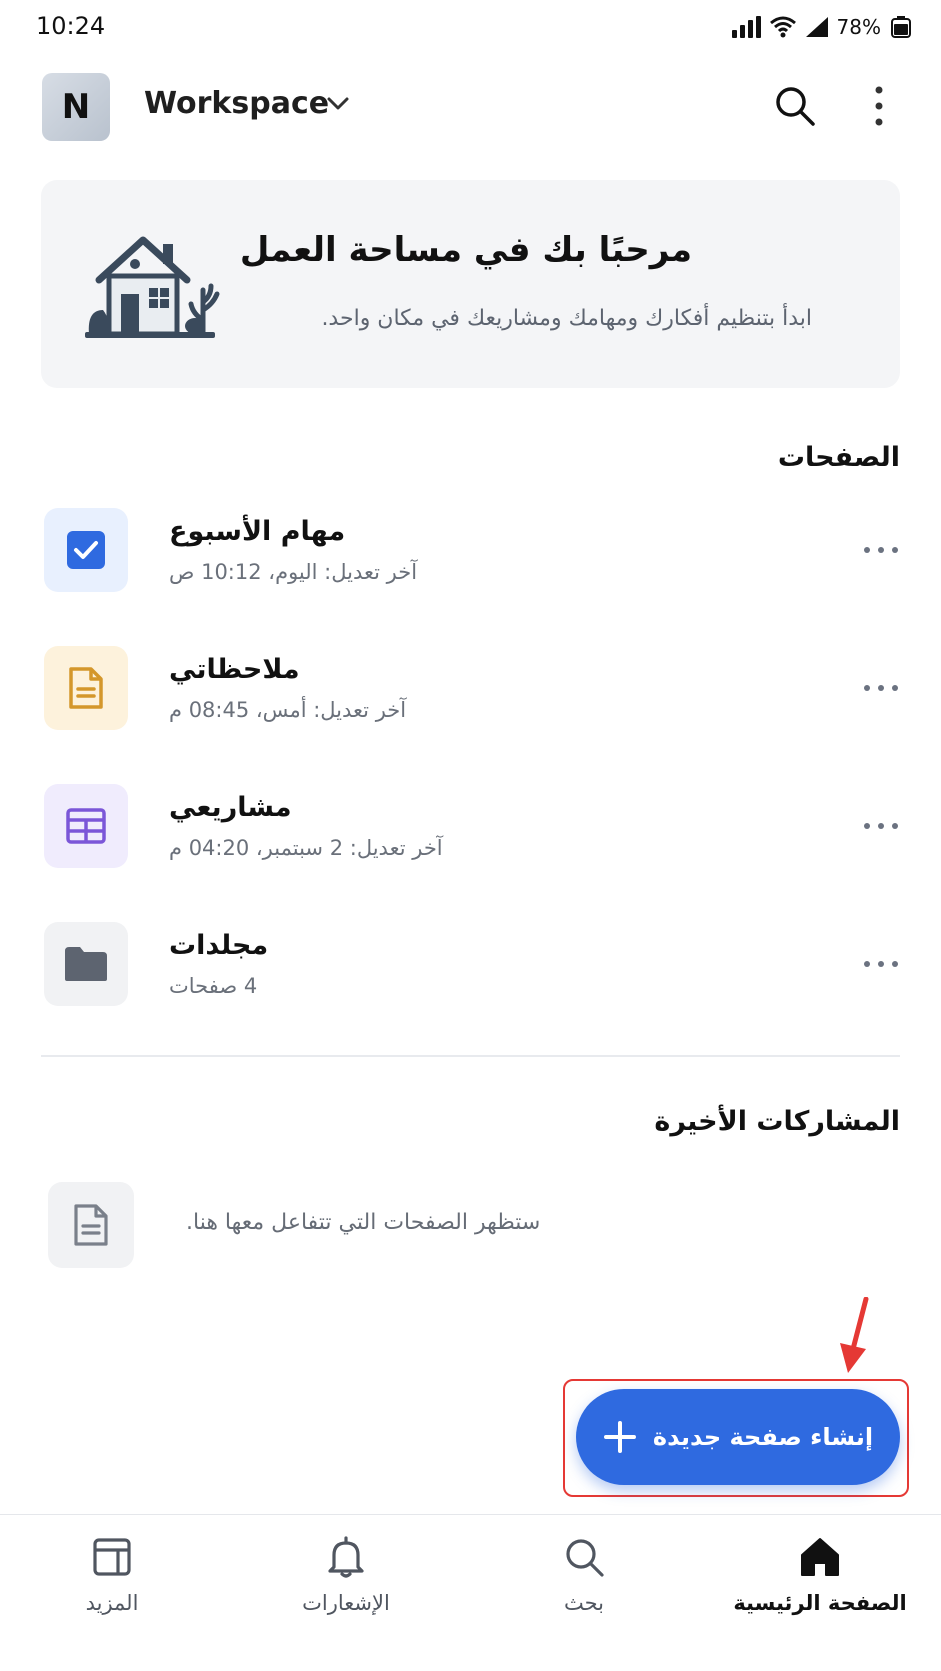 The width and height of the screenshot is (941, 1671). What do you see at coordinates (112, 1590) in the screenshot?
I see `nav-more: المزيد` at bounding box center [112, 1590].